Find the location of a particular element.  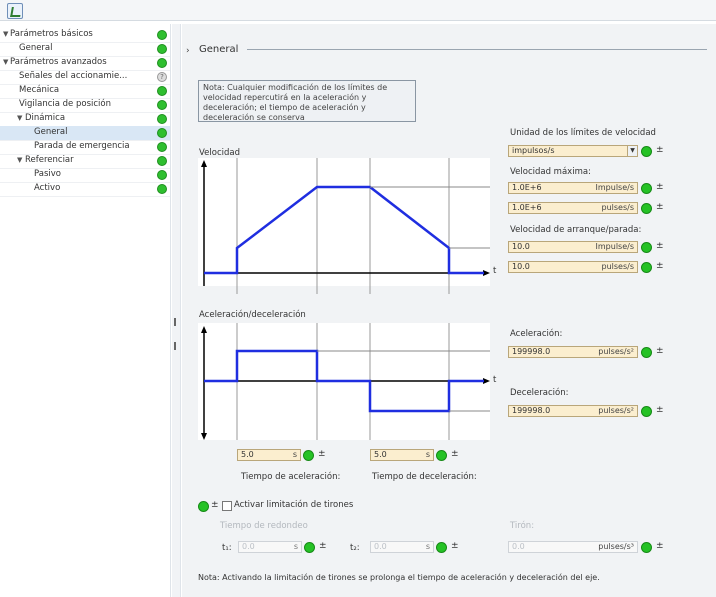

tree-item-label: Dinámica is located at coordinates (45, 118).